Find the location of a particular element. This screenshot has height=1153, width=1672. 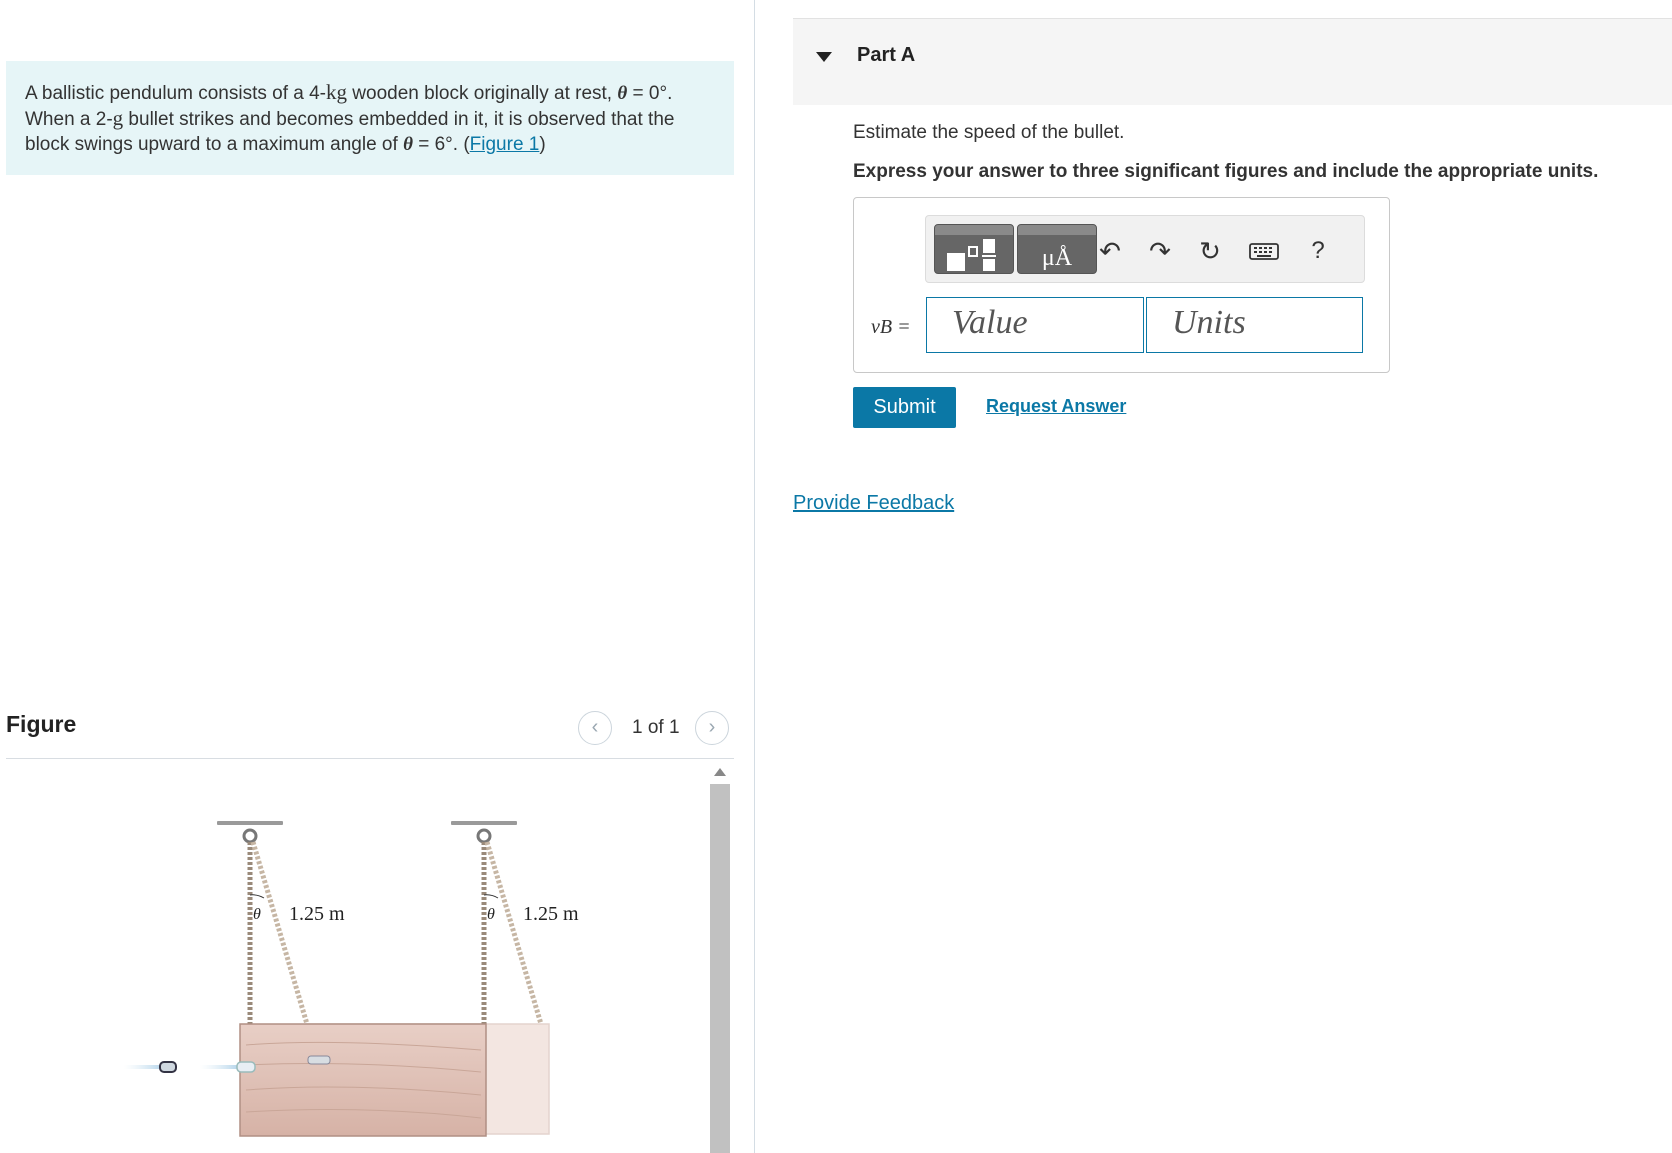

undo-icon: ↶ is located at coordinates (1110, 251).